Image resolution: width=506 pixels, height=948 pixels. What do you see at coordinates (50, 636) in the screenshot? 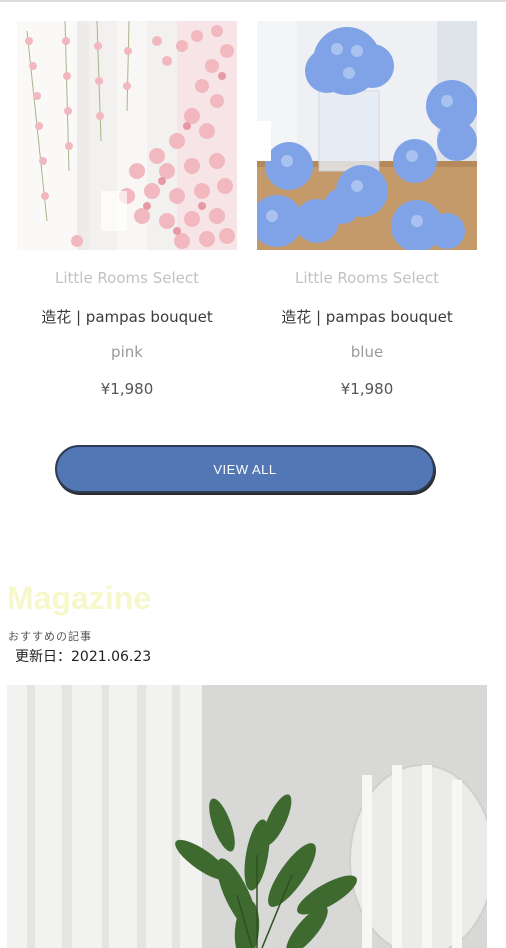
I see `magazine-subtitle: おすすめの記事` at bounding box center [50, 636].